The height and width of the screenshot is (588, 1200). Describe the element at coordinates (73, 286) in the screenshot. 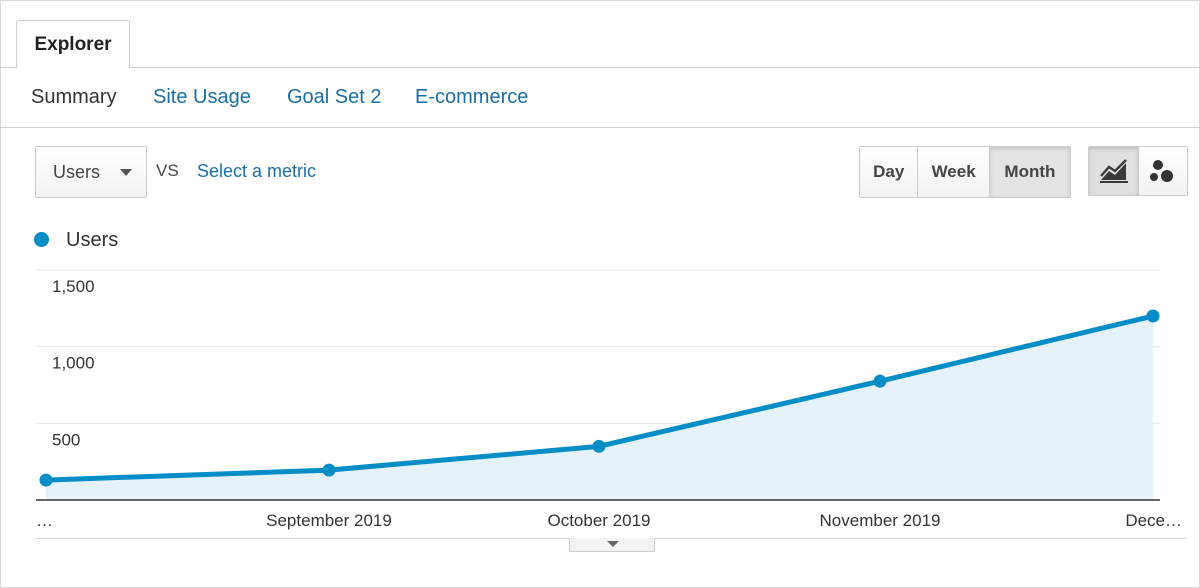

I see `y-tick-label: 1,500` at that location.